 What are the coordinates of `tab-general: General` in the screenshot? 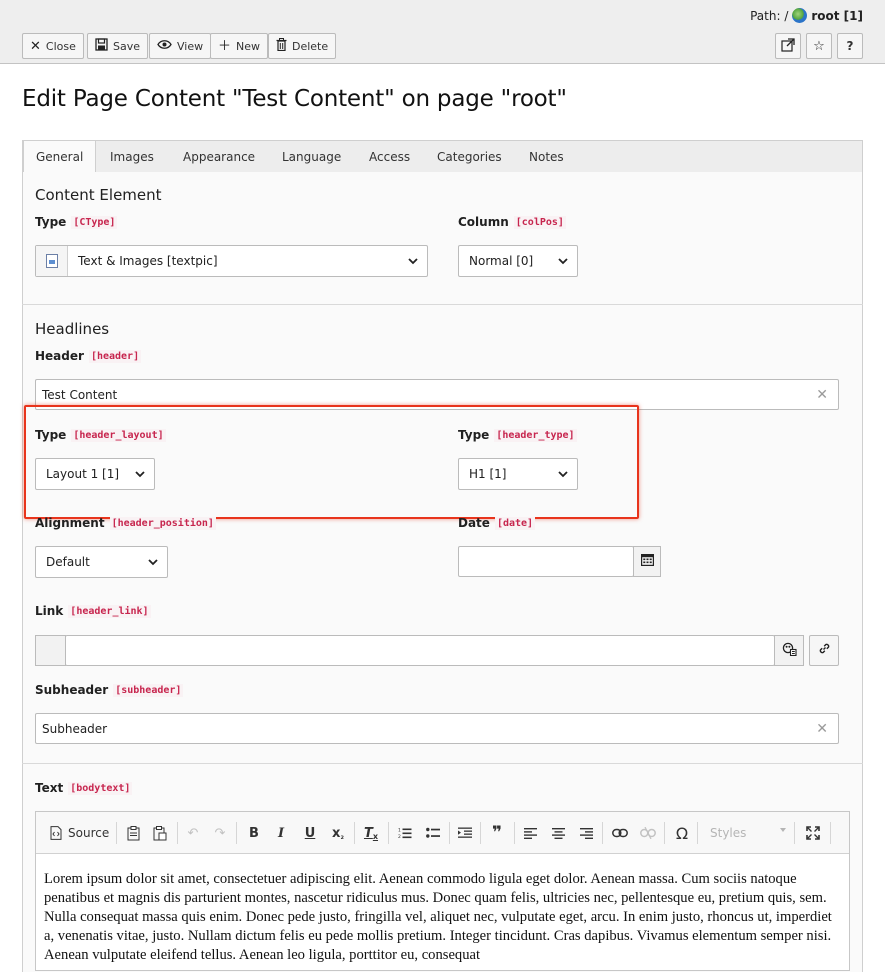 It's located at (60, 156).